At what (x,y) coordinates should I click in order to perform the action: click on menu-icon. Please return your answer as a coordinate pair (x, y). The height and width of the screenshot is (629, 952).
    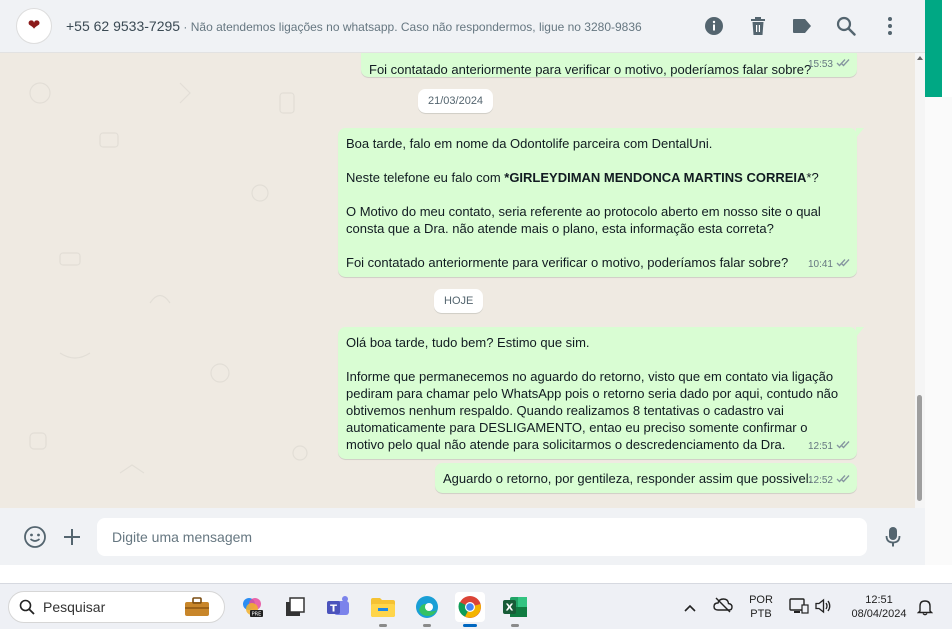
    Looking at the image, I should click on (890, 26).